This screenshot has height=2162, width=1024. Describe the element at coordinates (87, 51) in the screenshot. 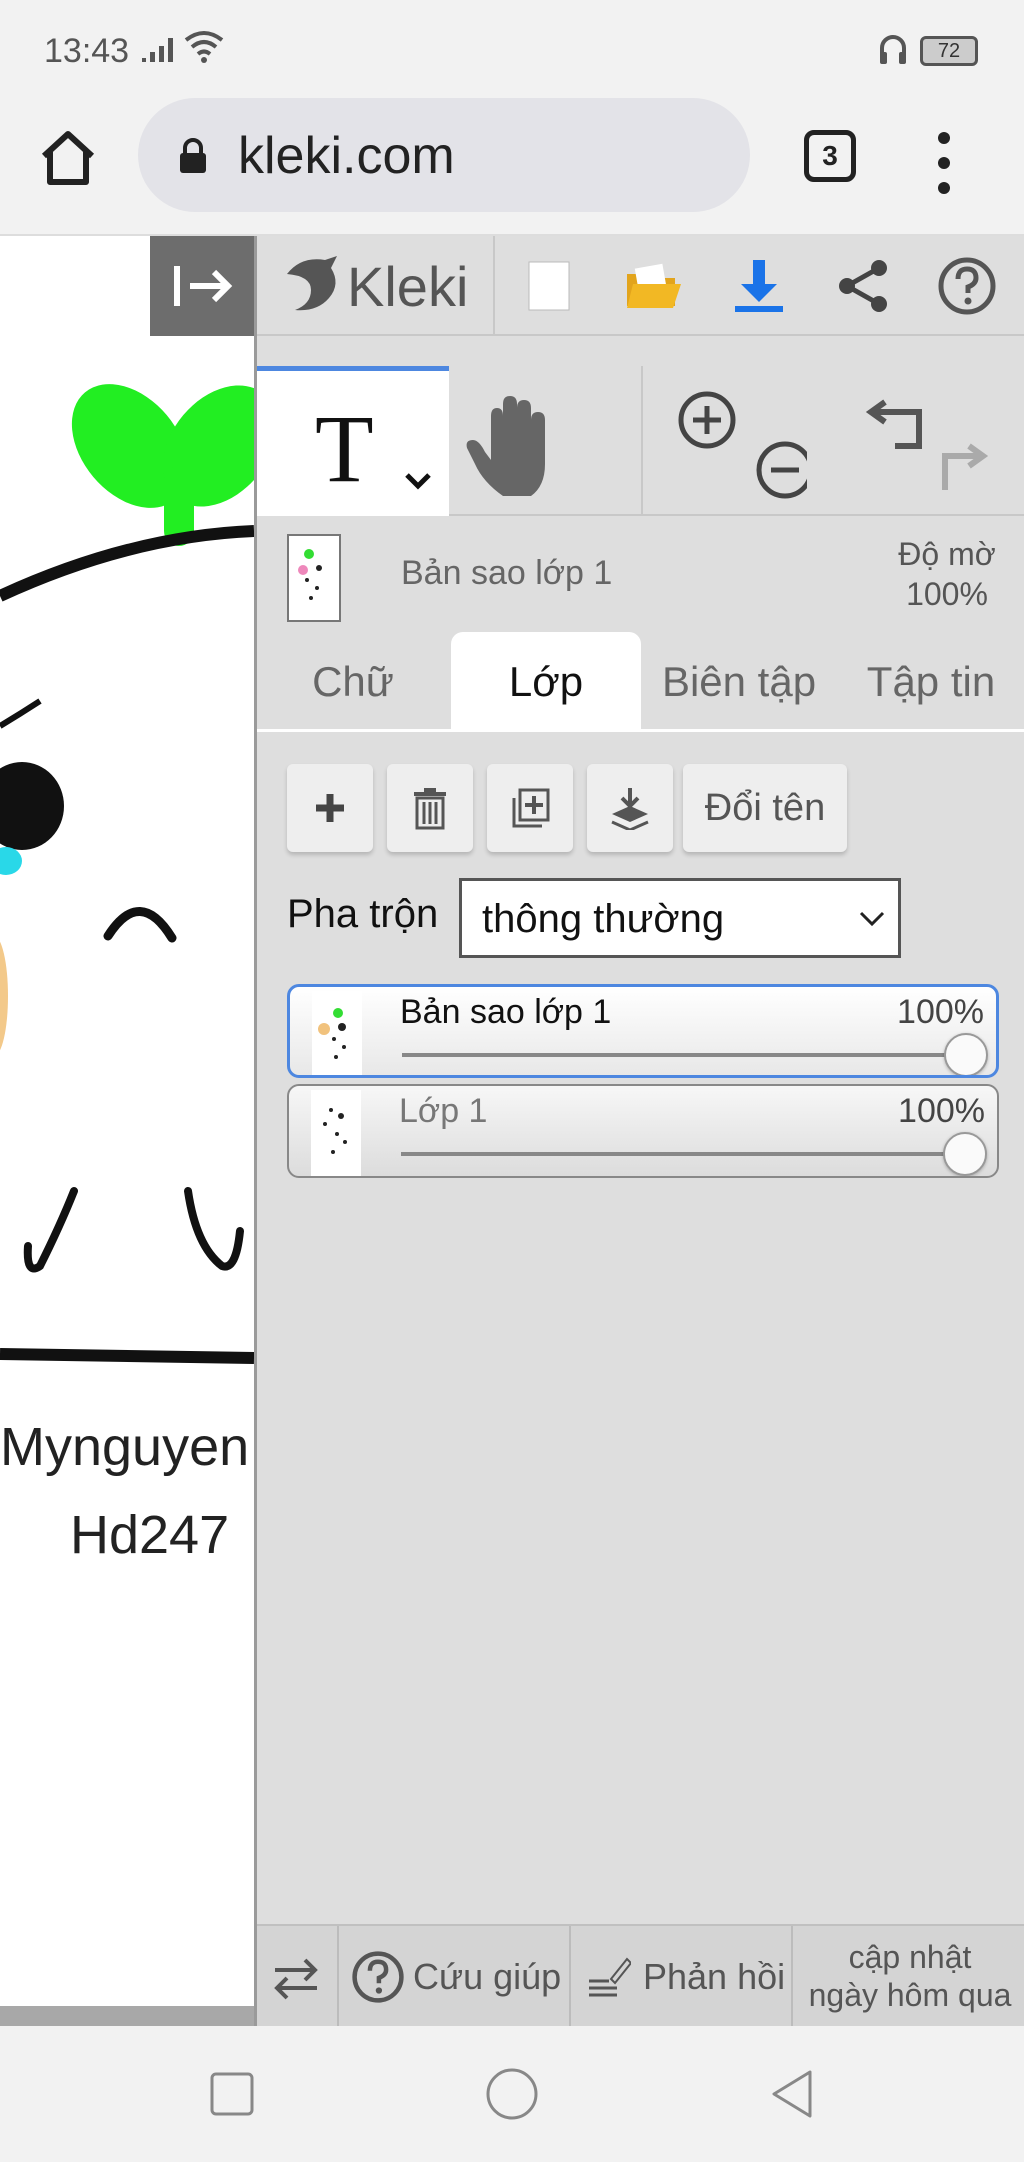

I see `status-time: 13:43` at that location.